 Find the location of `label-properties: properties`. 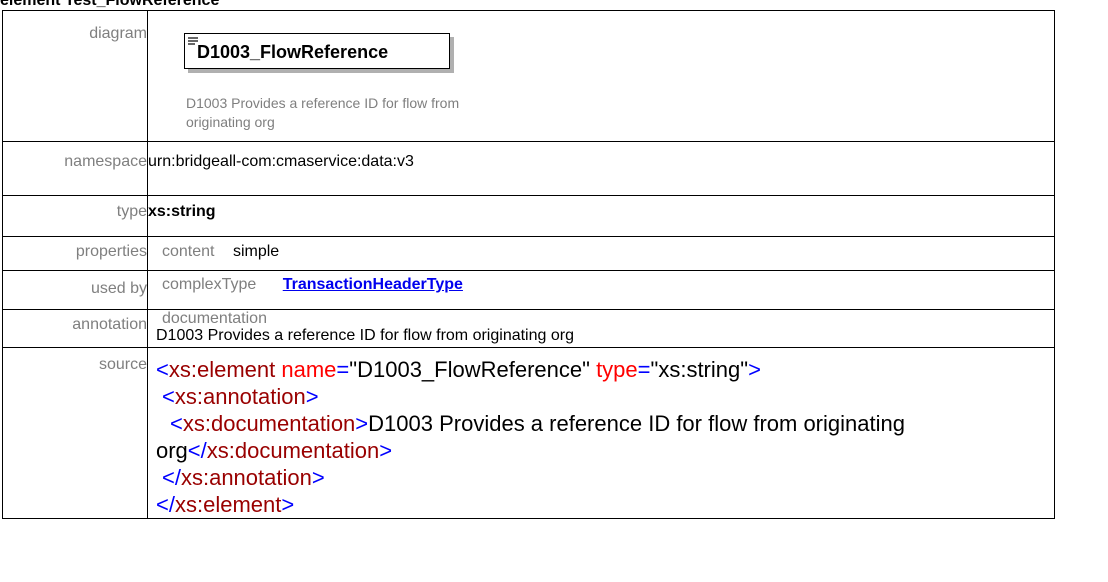

label-properties: properties is located at coordinates (75, 253).